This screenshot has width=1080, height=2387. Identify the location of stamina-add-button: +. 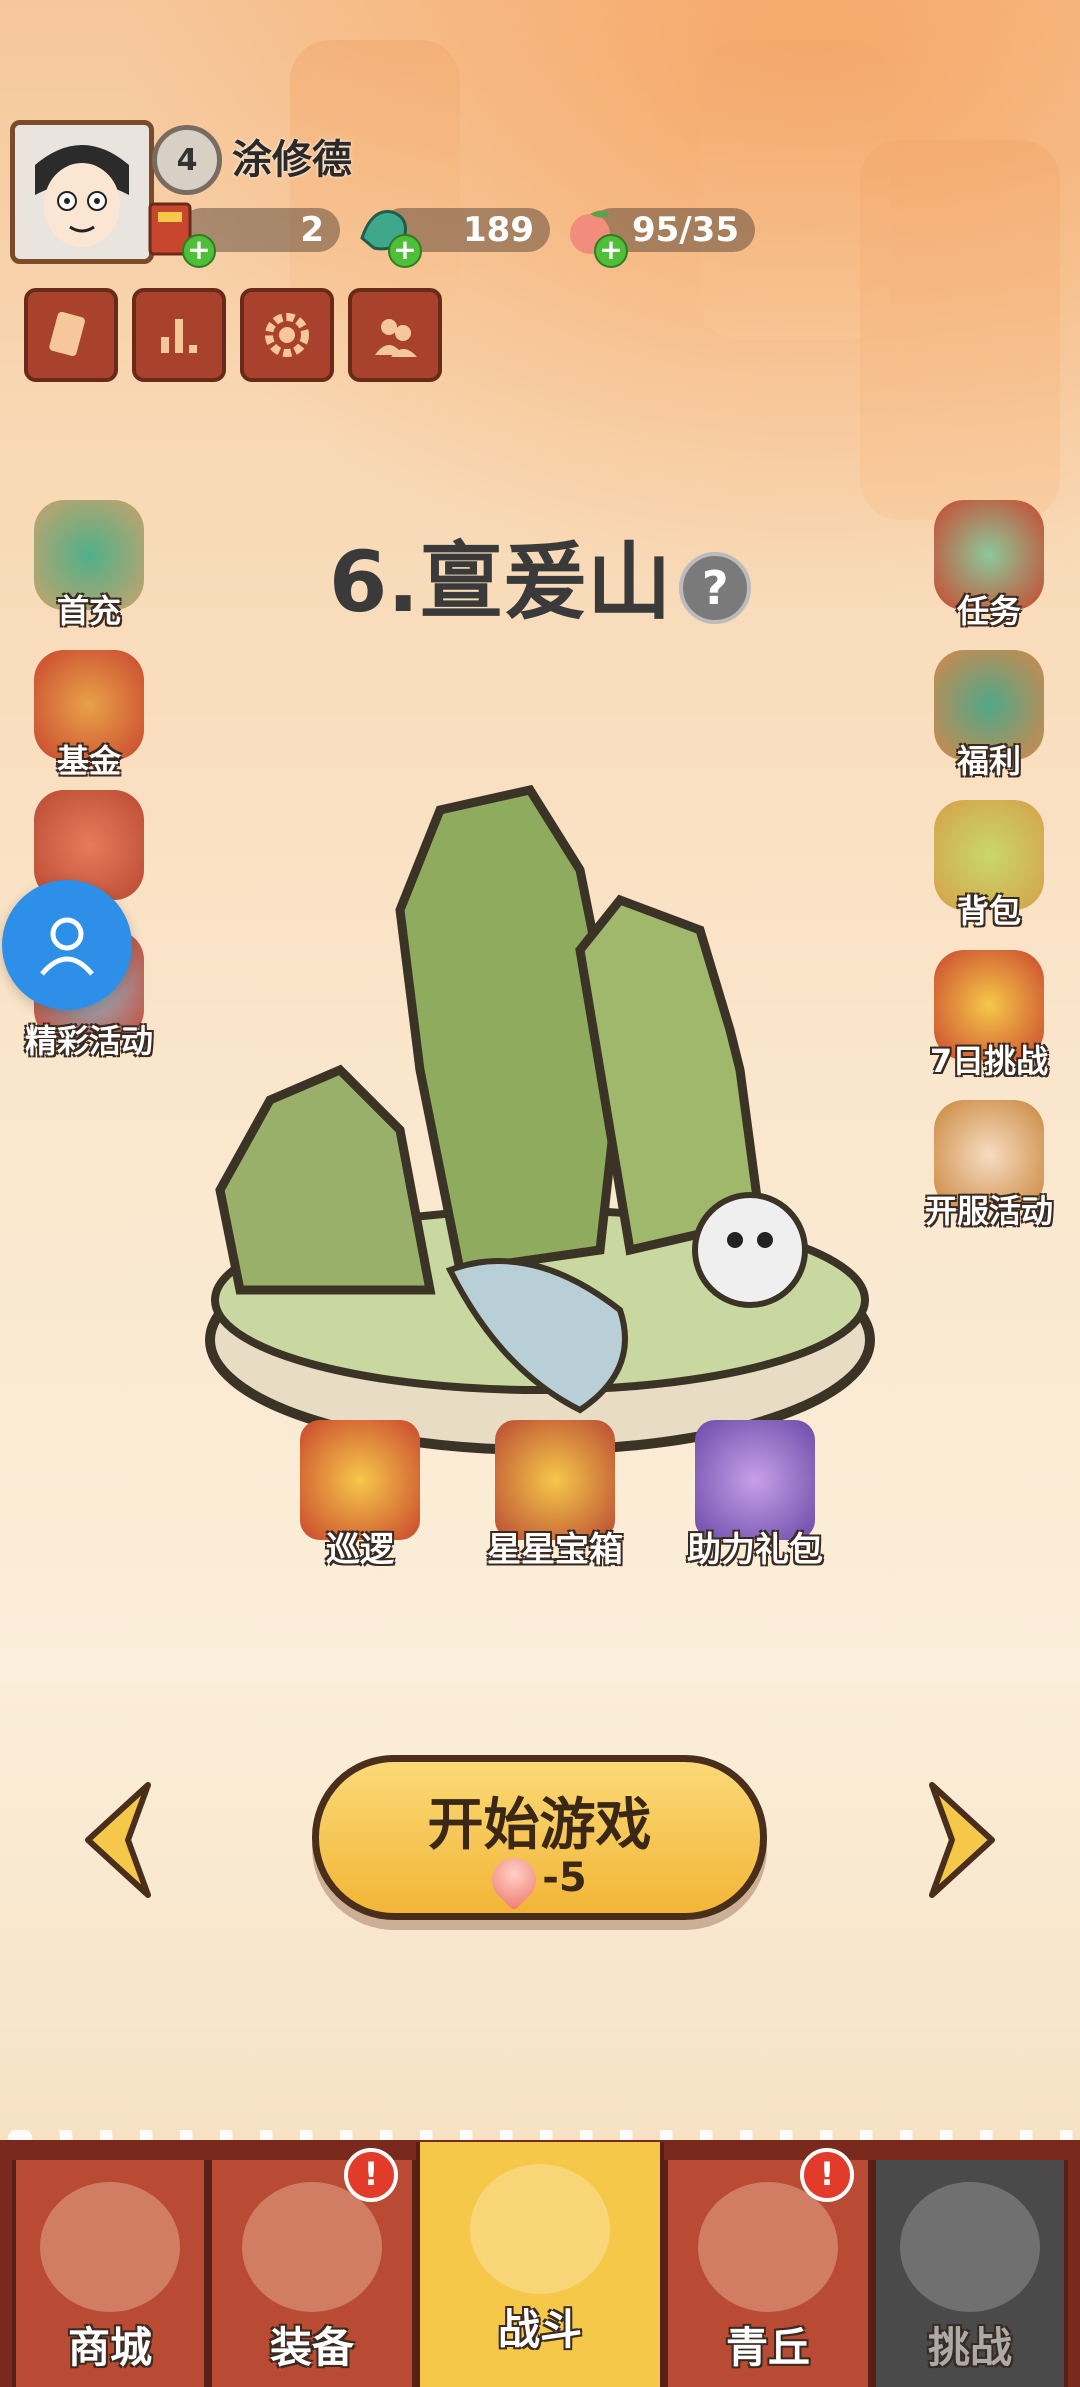
(611, 251).